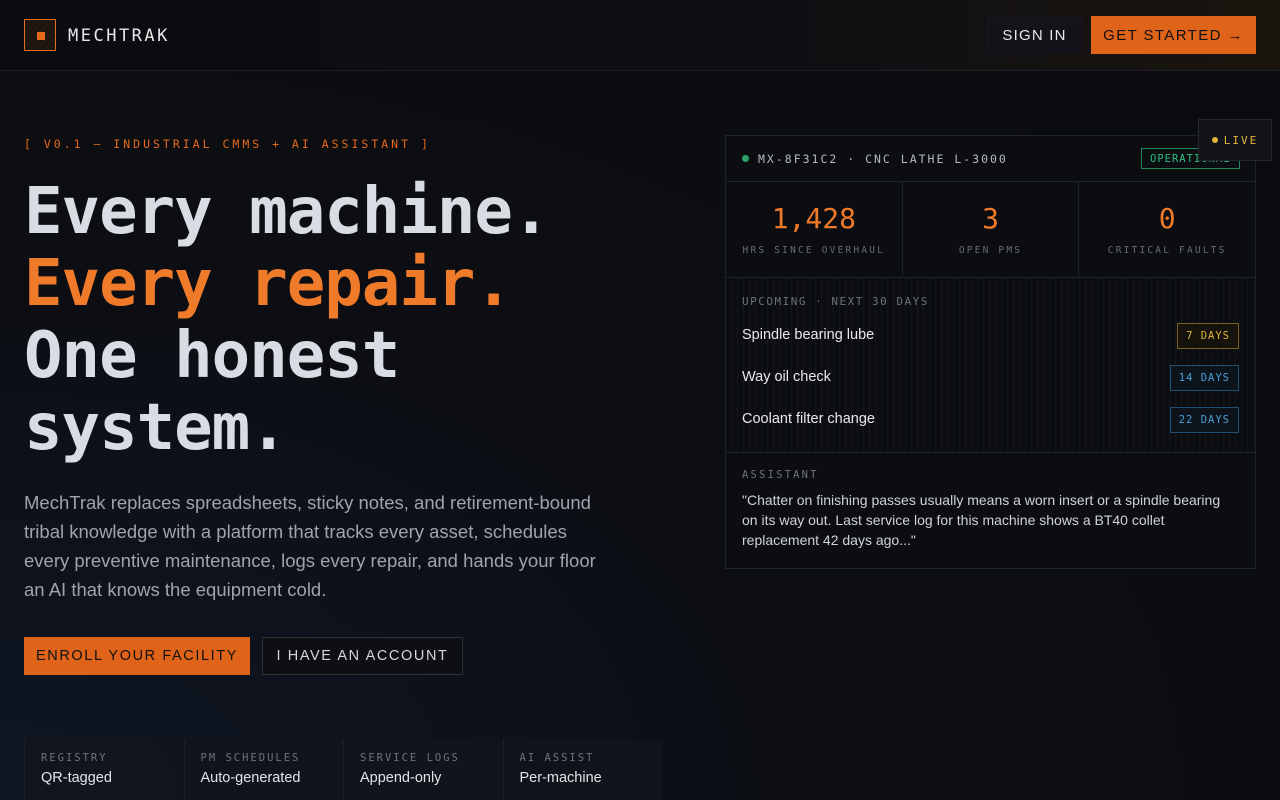  Describe the element at coordinates (808, 419) in the screenshot. I see `task-name: Coolant filter change` at that location.